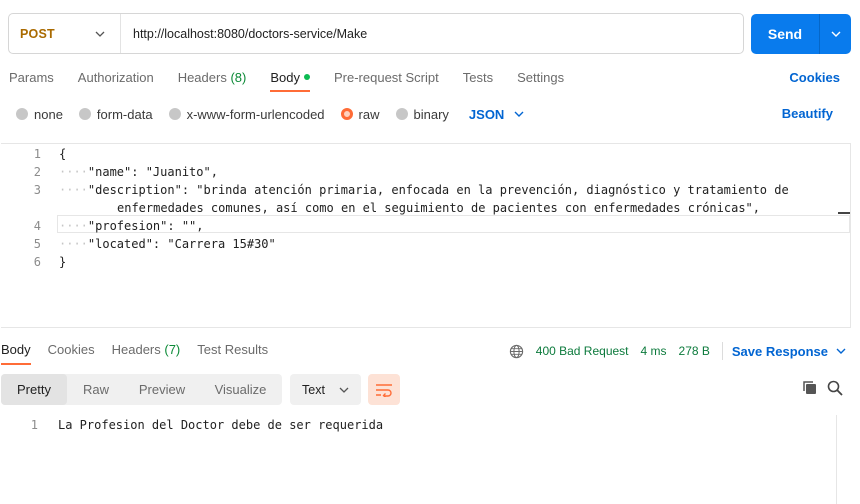  I want to click on tab-label: Settings, so click(541, 77).